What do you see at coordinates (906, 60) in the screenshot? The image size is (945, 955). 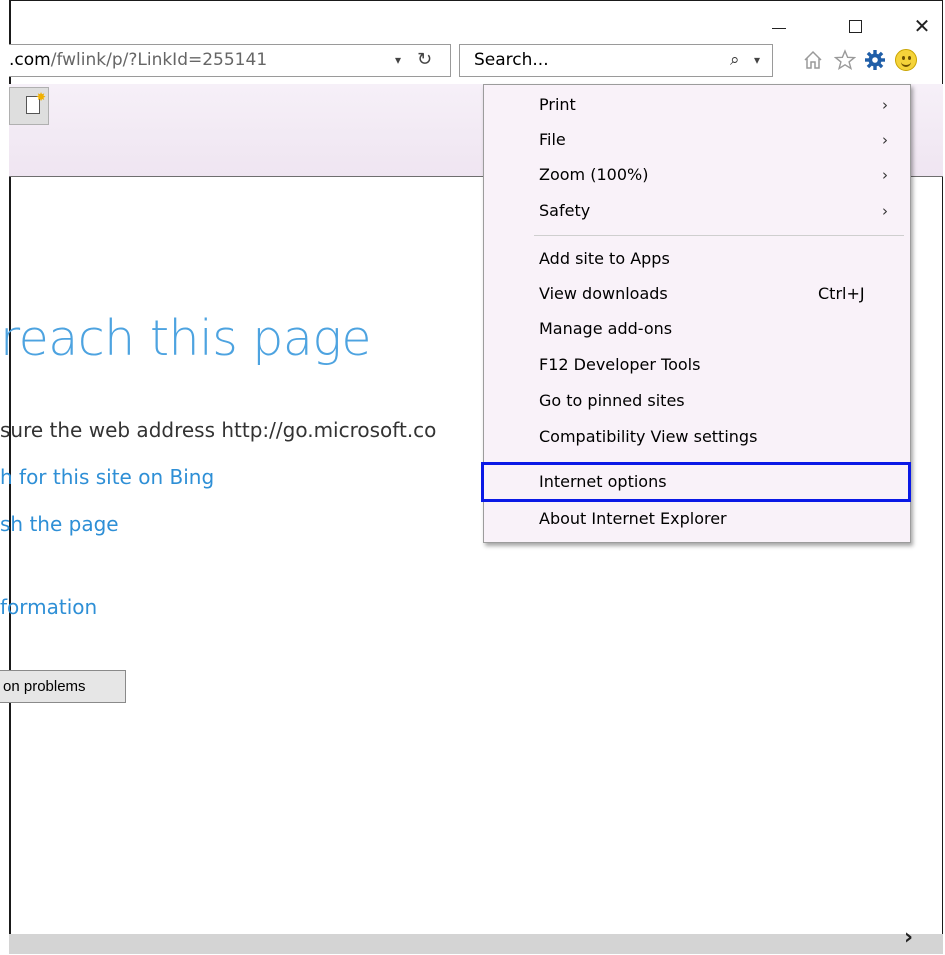 I see `feedback-smiley-icon` at bounding box center [906, 60].